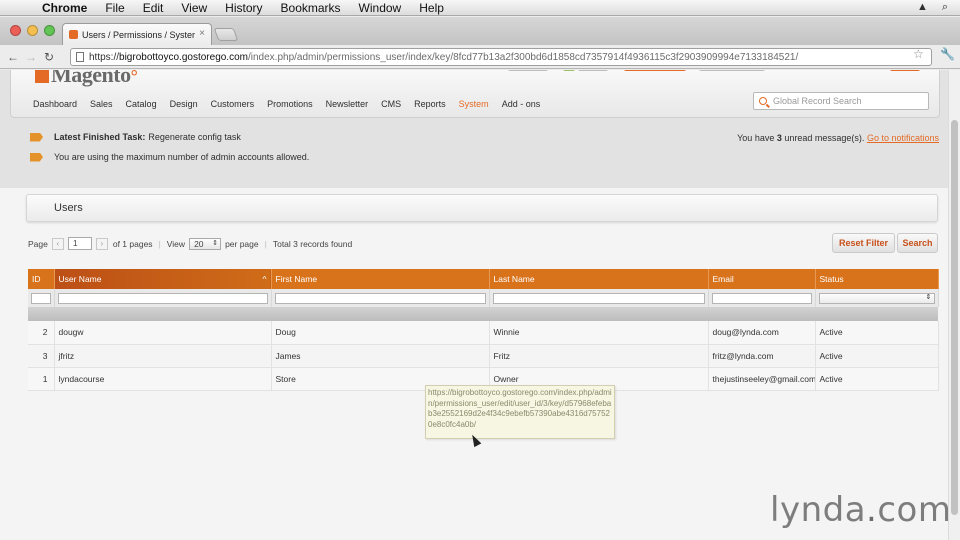 The height and width of the screenshot is (540, 960). I want to click on nav-addons: Add - ons, so click(521, 104).